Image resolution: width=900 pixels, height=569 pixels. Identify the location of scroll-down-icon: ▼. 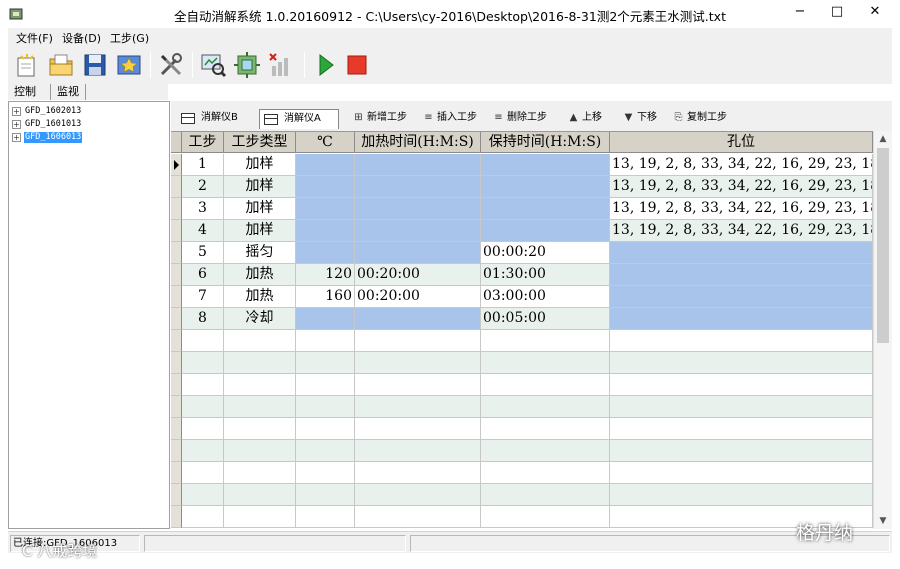
(883, 521).